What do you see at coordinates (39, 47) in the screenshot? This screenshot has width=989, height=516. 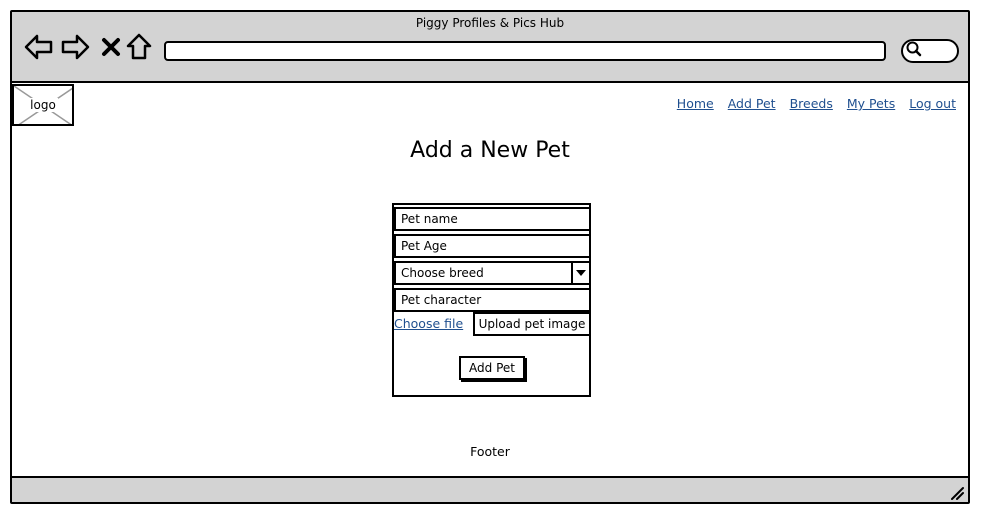 I see `back-arrow-icon` at bounding box center [39, 47].